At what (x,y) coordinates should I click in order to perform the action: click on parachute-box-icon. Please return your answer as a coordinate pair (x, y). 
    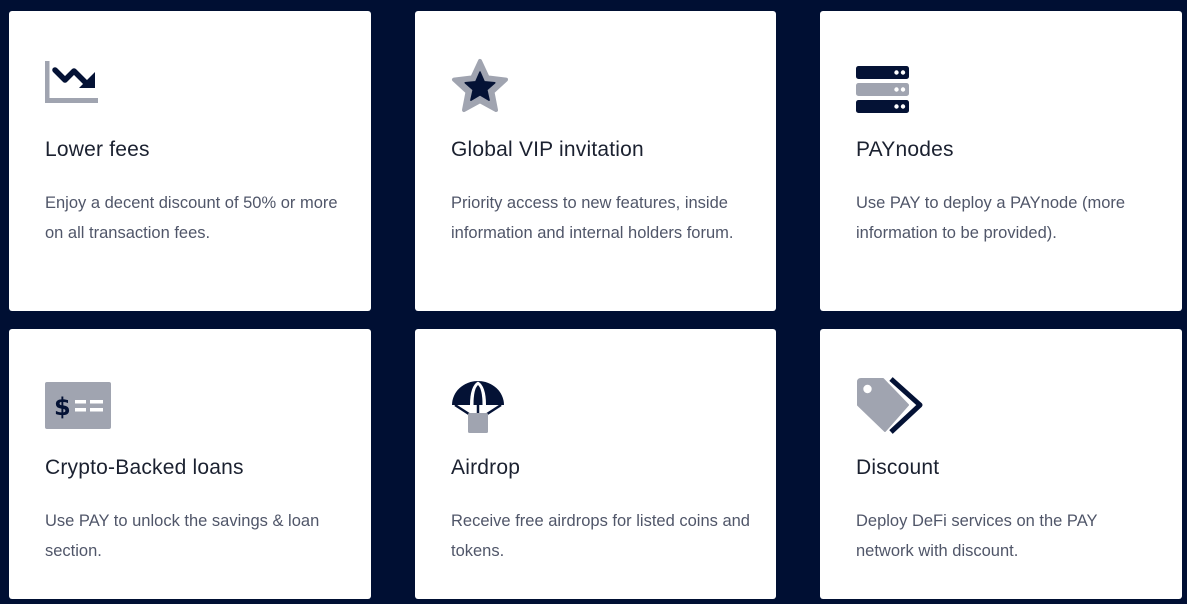
    Looking at the image, I should click on (491, 410).